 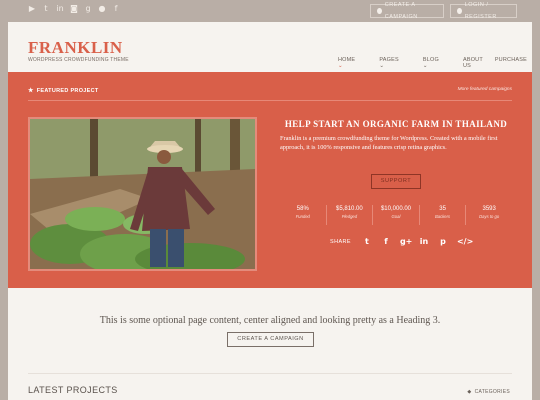 What do you see at coordinates (352, 63) in the screenshot?
I see `nav-item-home: HOME ⌄` at bounding box center [352, 63].